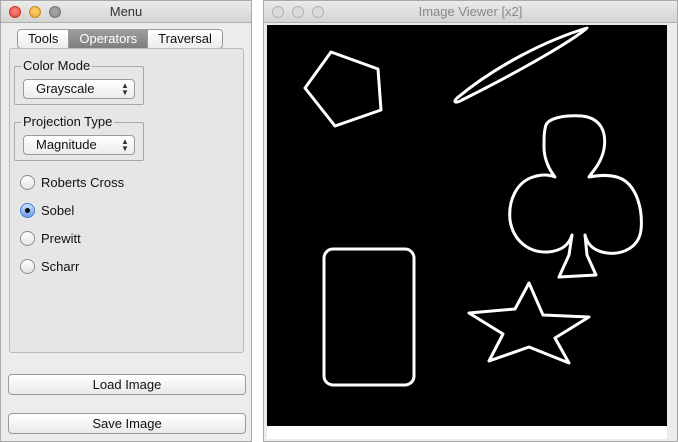  What do you see at coordinates (127, 384) in the screenshot?
I see `load-image-button: Load Image` at bounding box center [127, 384].